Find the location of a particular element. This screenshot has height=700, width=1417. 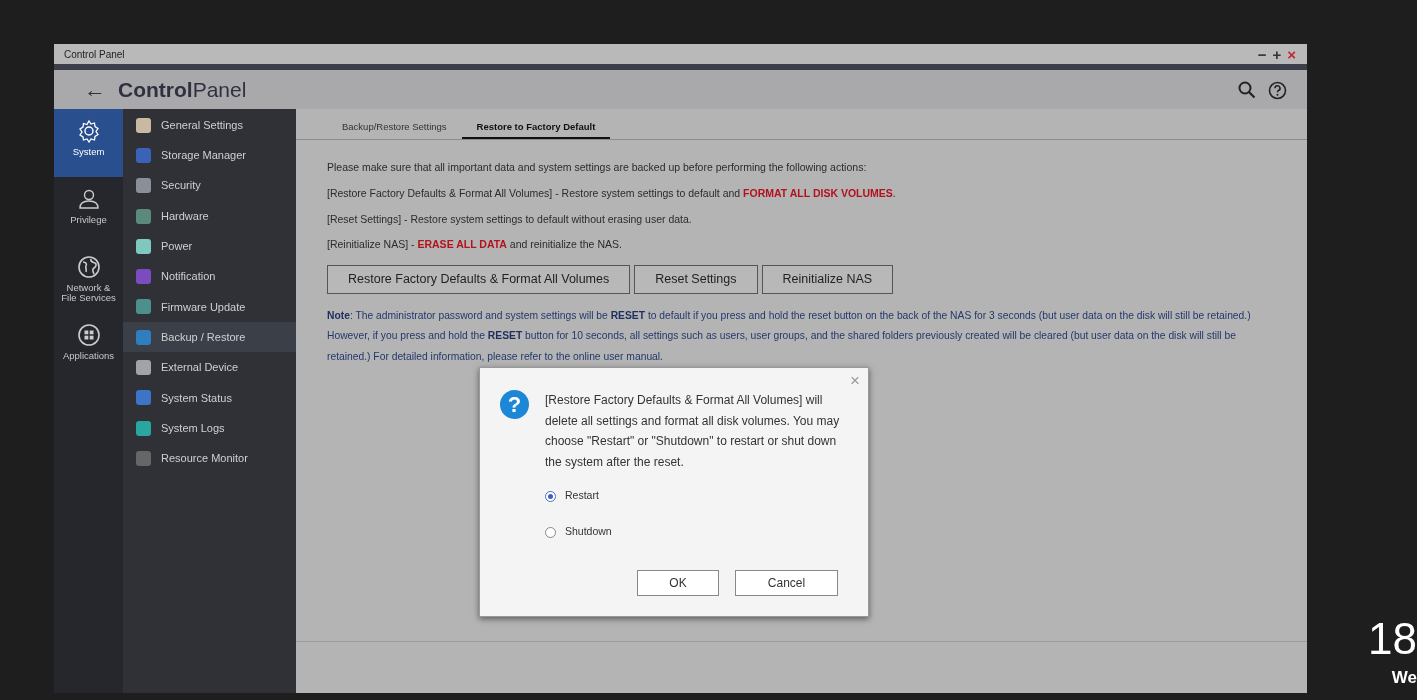

question-icon: ? is located at coordinates (514, 404).